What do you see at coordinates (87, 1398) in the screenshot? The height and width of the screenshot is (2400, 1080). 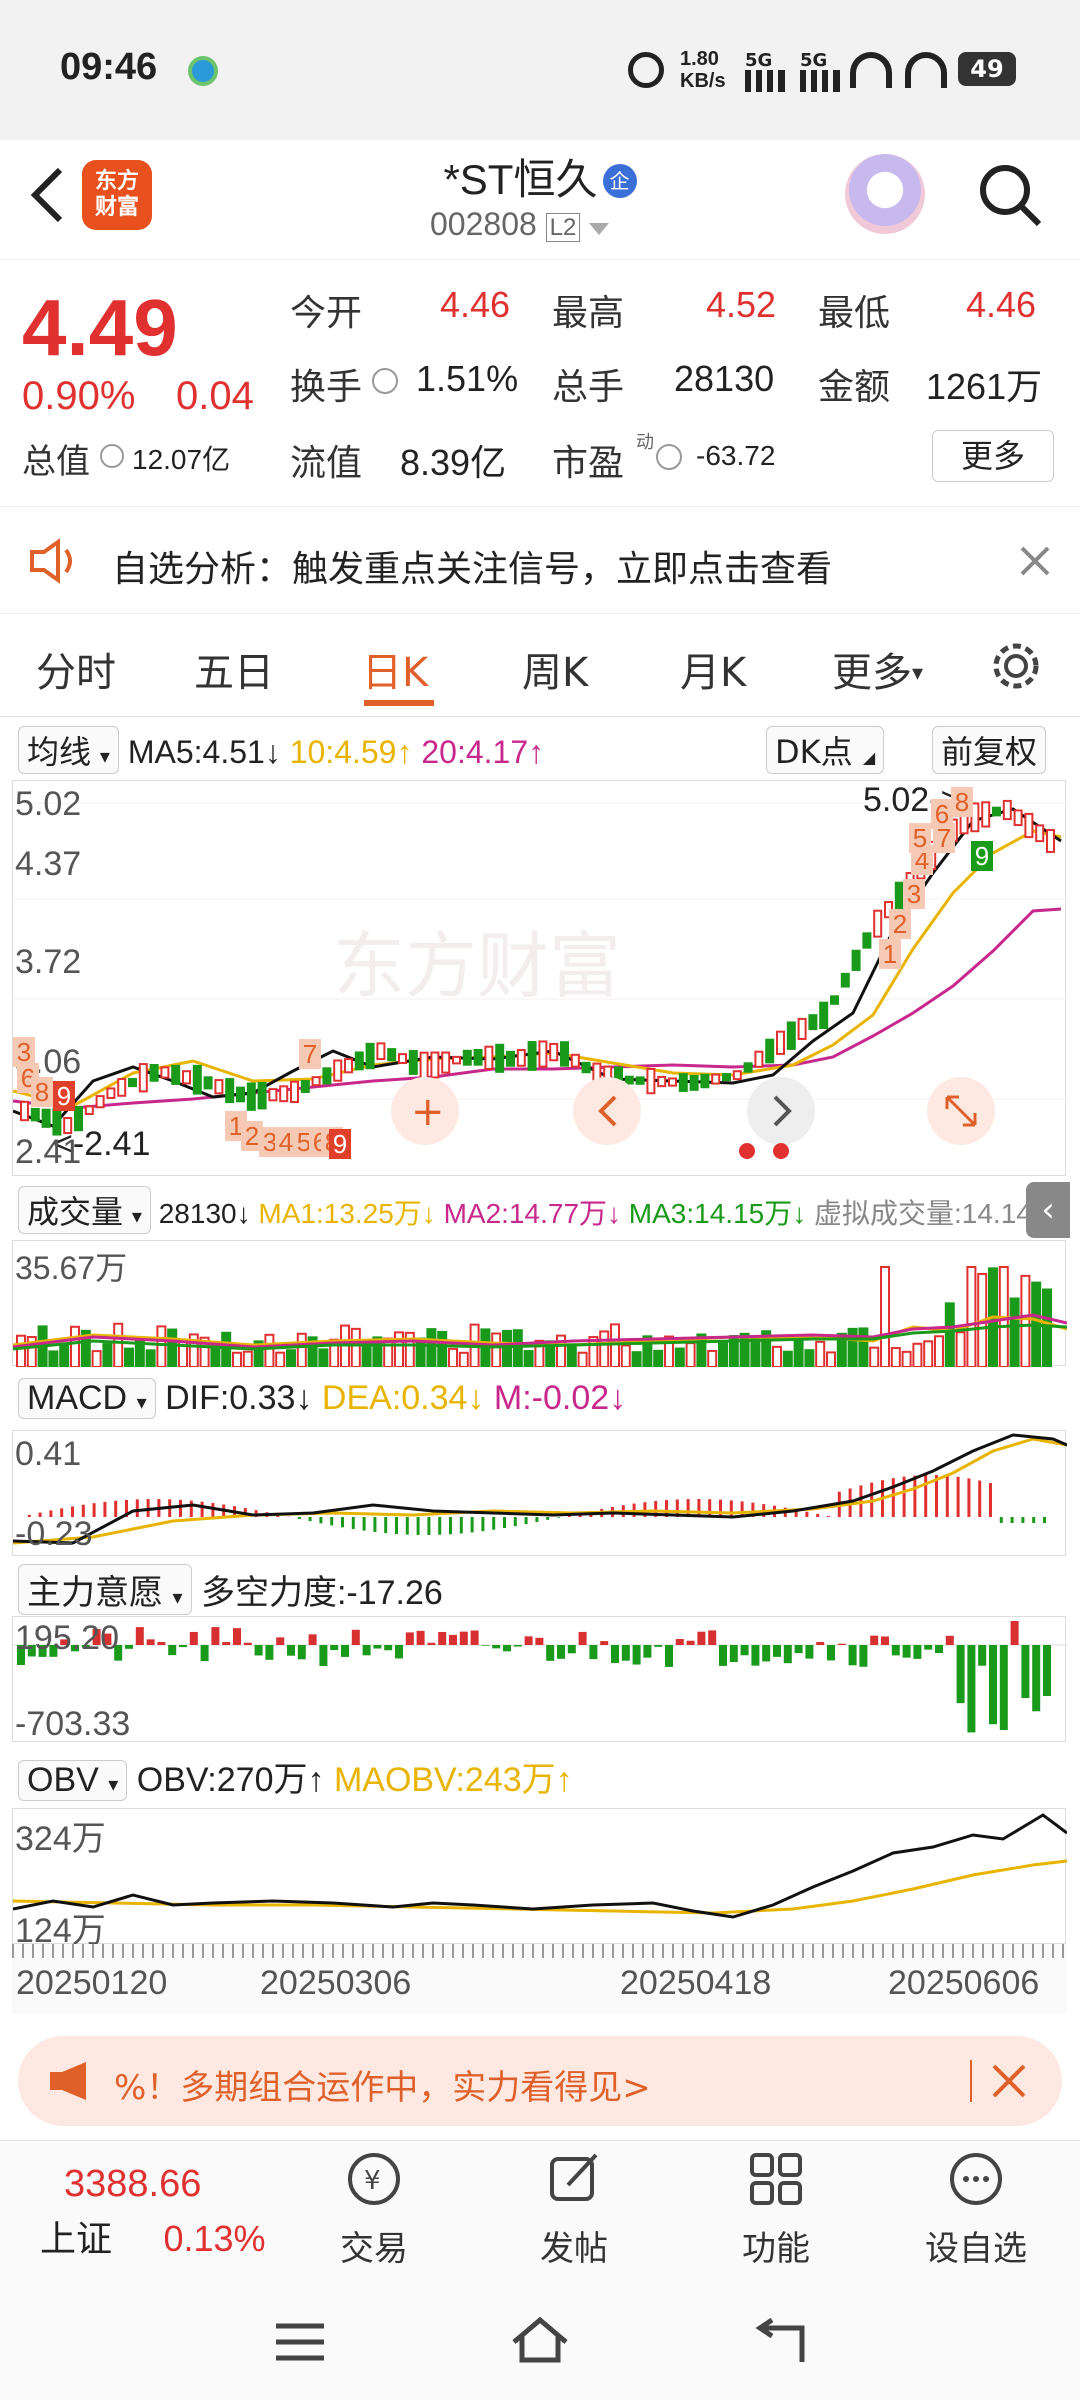 I see `macd-select: MACD ▾` at bounding box center [87, 1398].